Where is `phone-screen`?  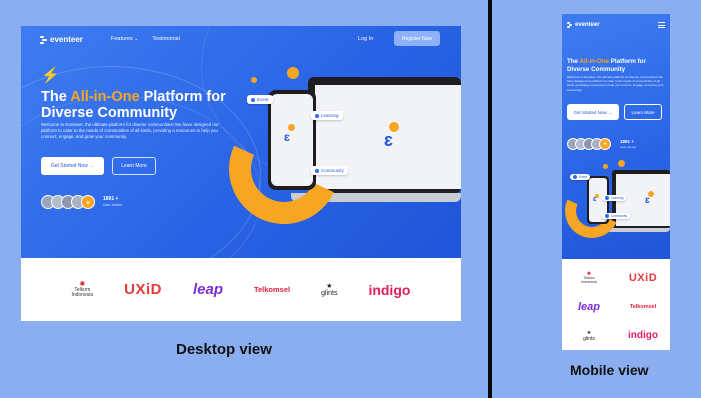
phone-screen is located at coordinates (292, 140).